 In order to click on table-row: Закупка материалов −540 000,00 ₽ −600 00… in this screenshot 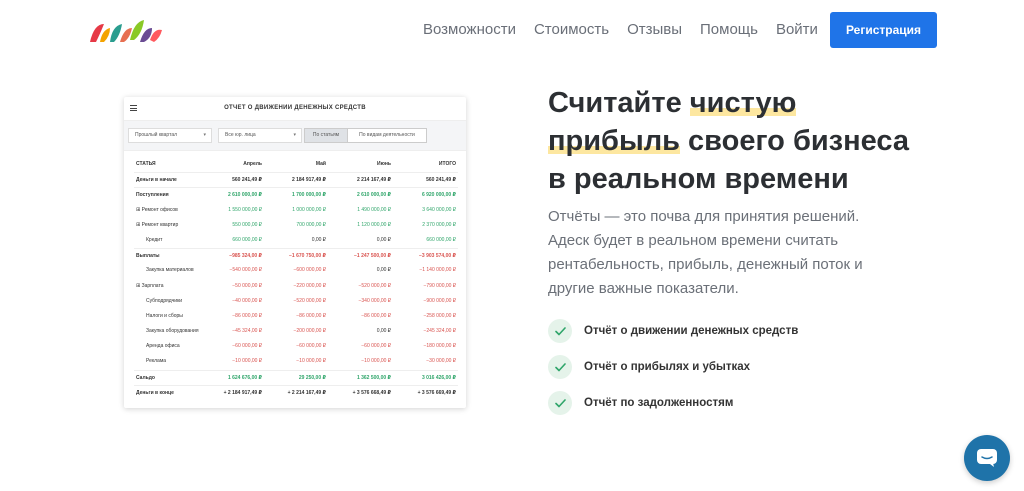, I will do `click(296, 270)`.